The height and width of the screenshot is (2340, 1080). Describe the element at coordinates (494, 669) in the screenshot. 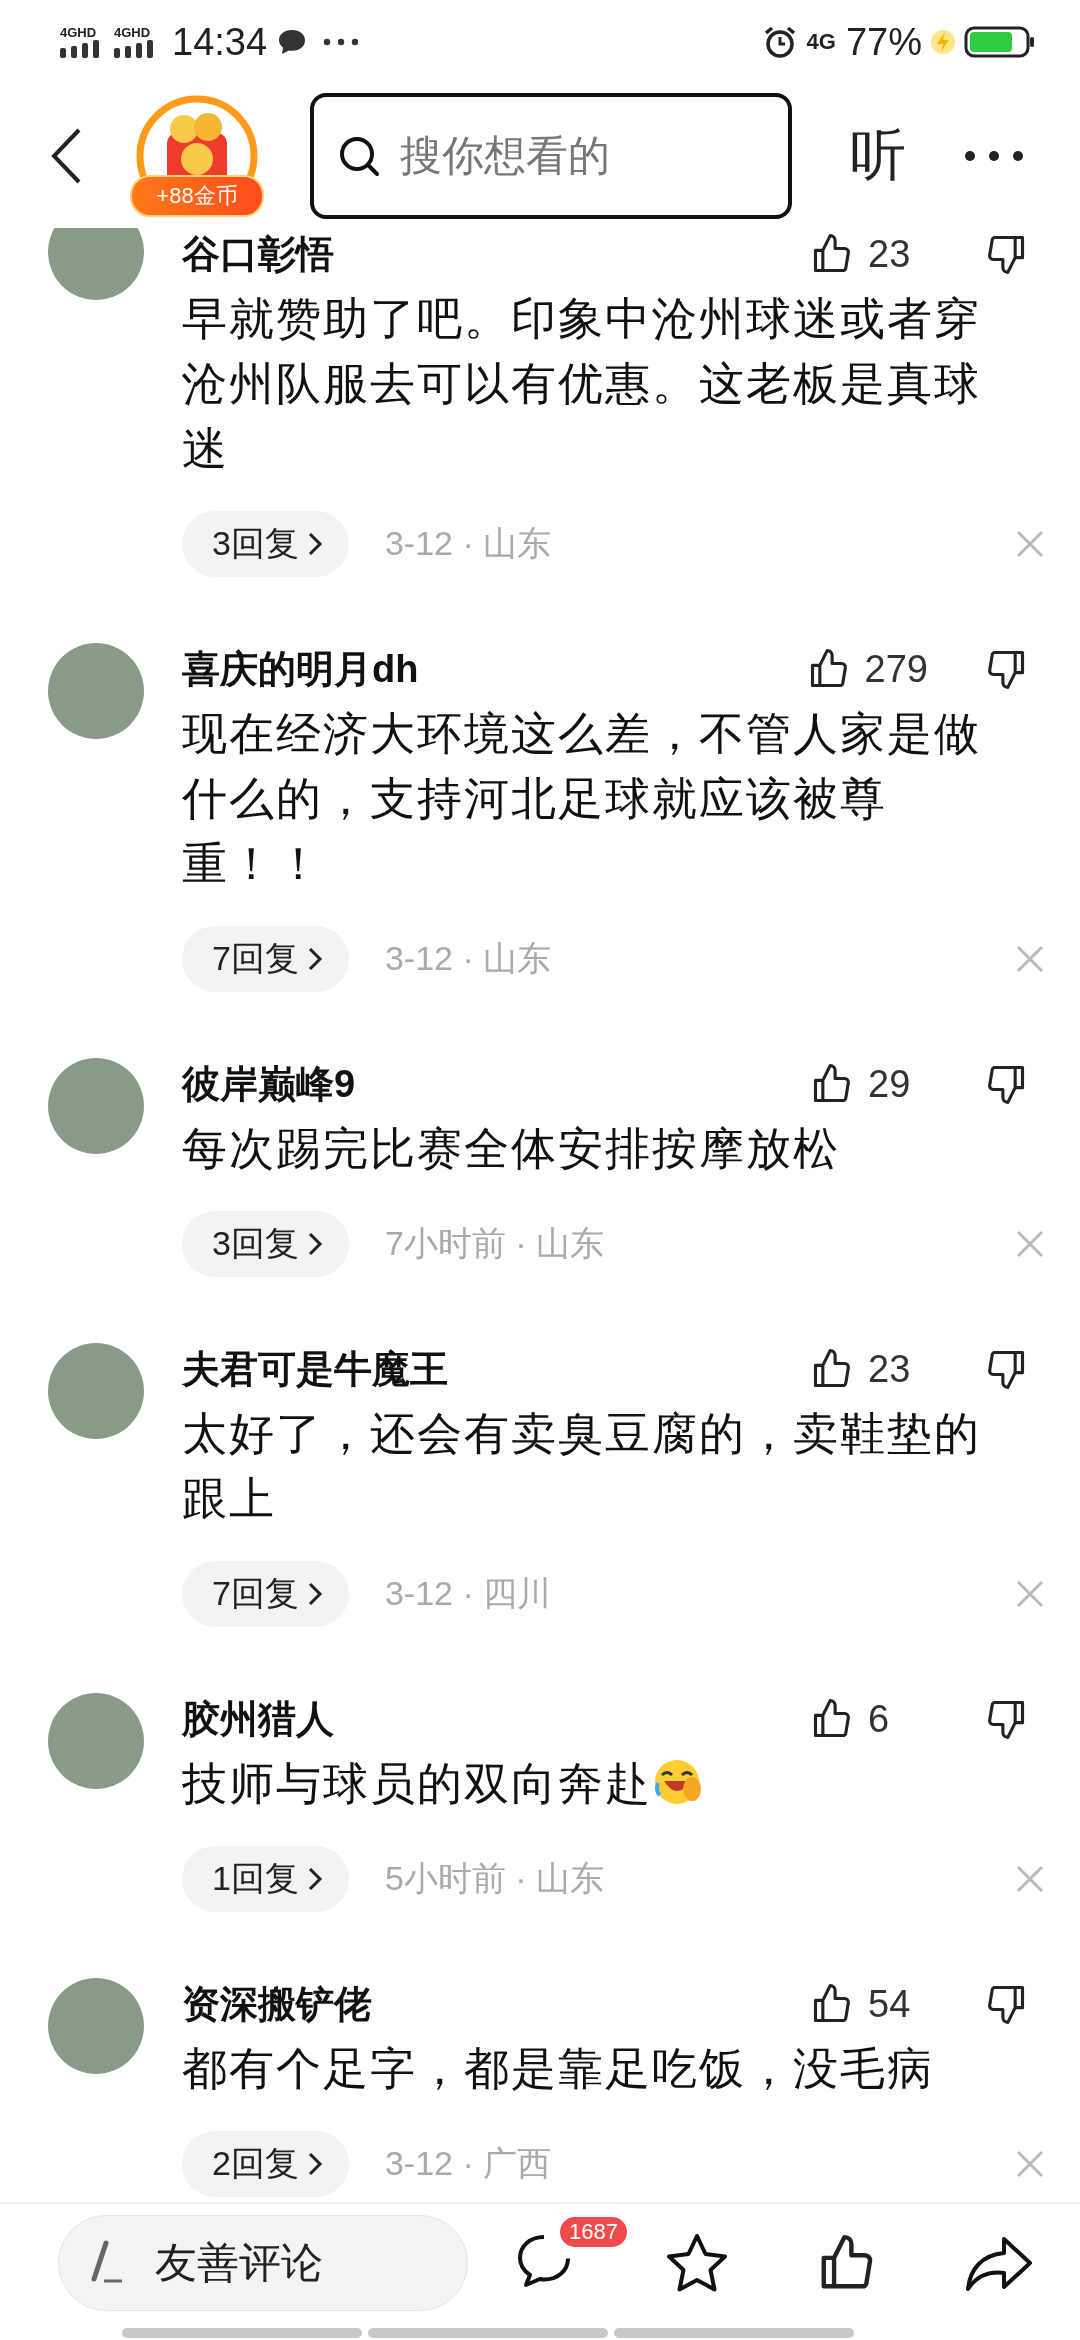

I see `user-name: 喜庆的明月dh` at that location.